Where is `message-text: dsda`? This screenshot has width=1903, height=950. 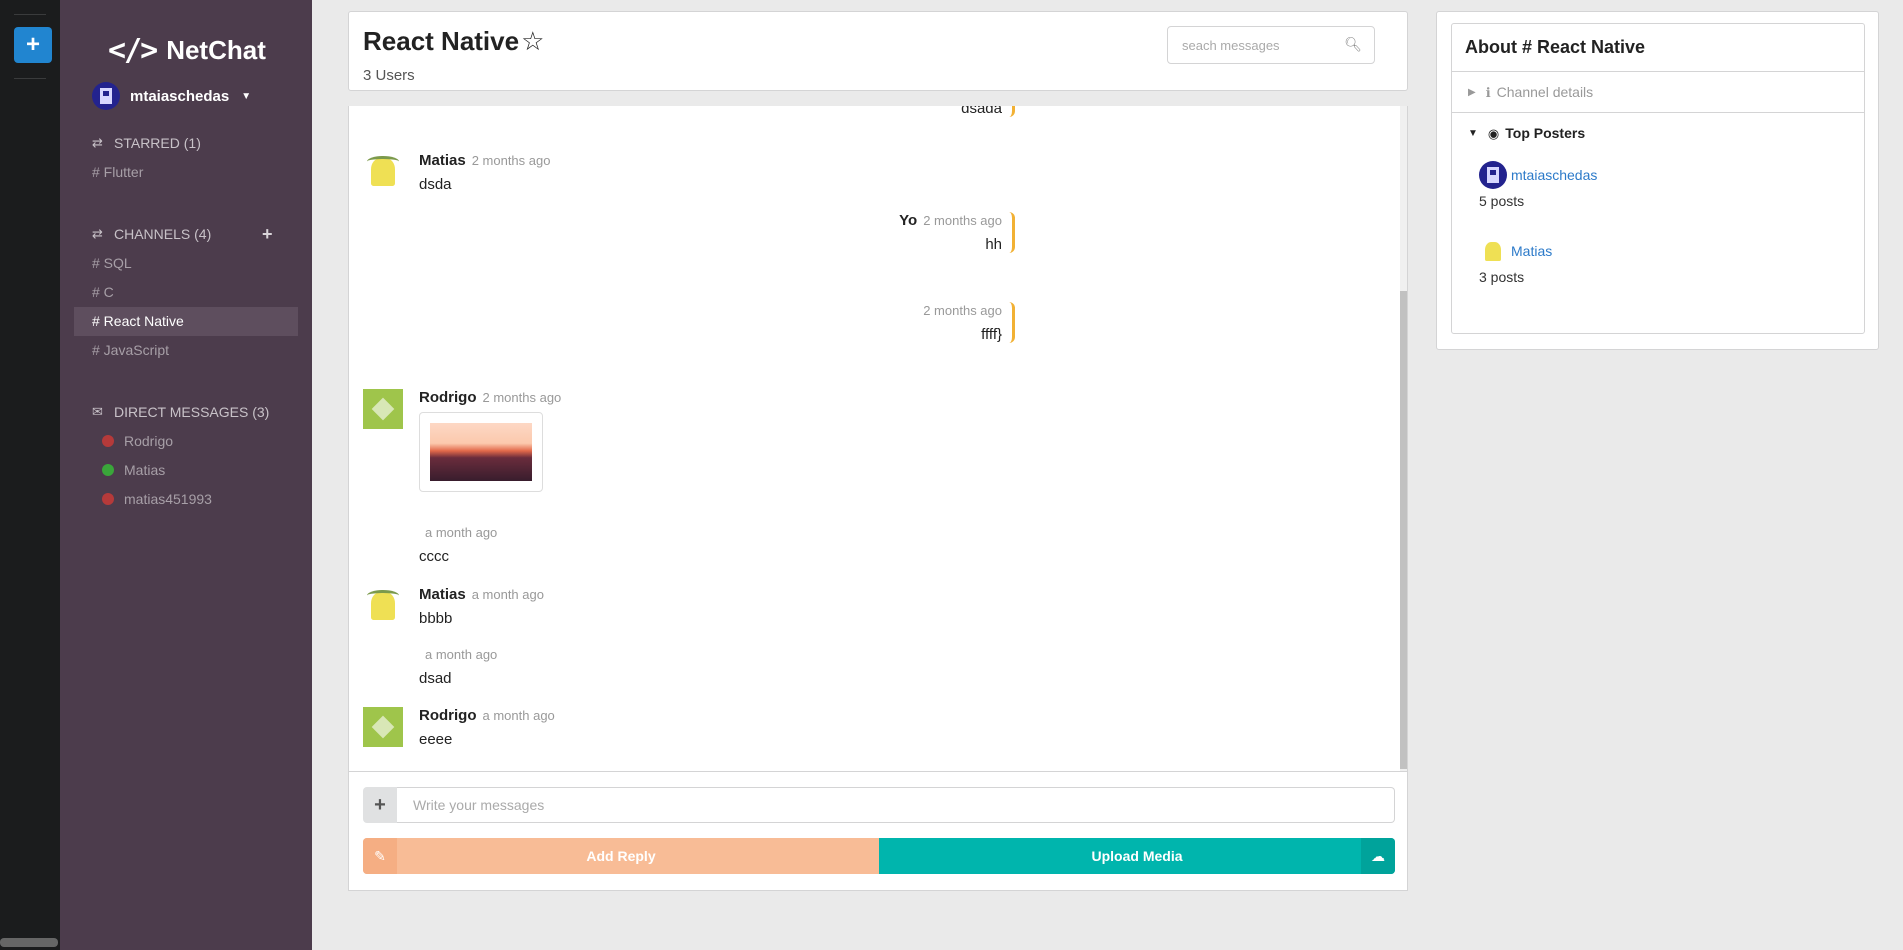 message-text: dsda is located at coordinates (435, 184).